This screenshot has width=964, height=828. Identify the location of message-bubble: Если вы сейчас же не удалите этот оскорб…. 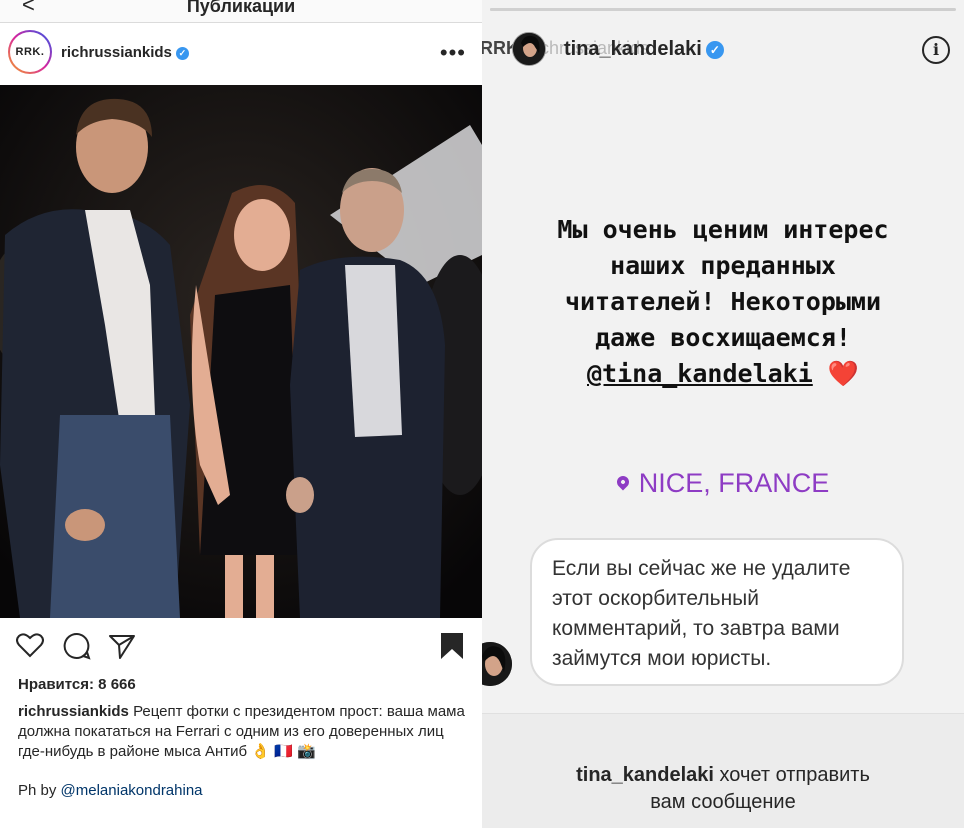
(717, 612).